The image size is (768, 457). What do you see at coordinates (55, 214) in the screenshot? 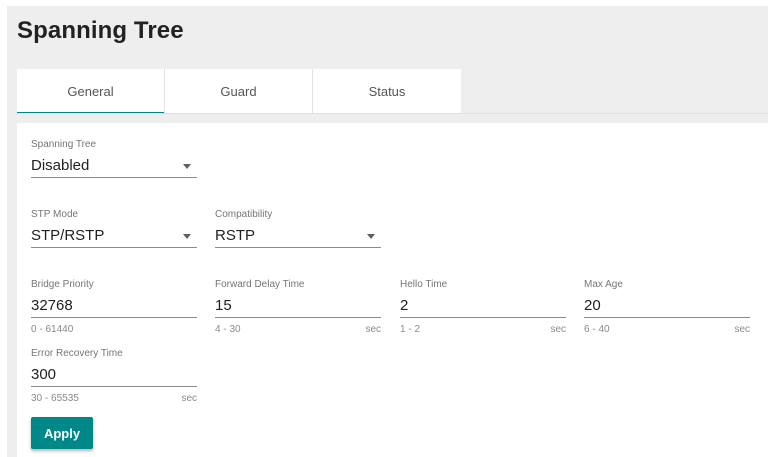
I see `stp-mode-label: STP Mode` at bounding box center [55, 214].